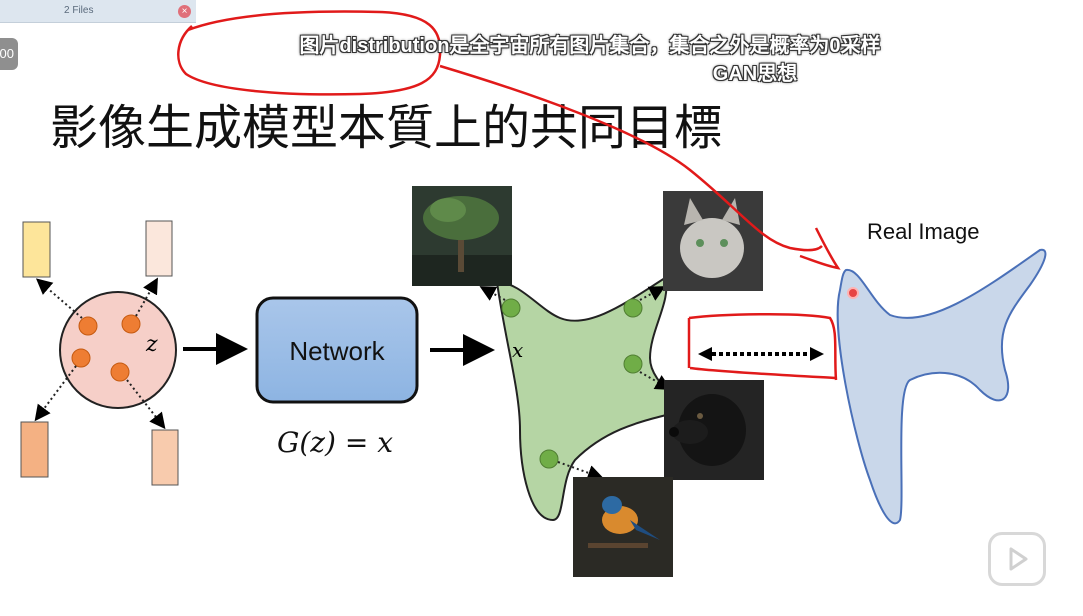 Image resolution: width=1083 pixels, height=616 pixels. Describe the element at coordinates (941, 386) in the screenshot. I see `real-image-distribution` at that location.